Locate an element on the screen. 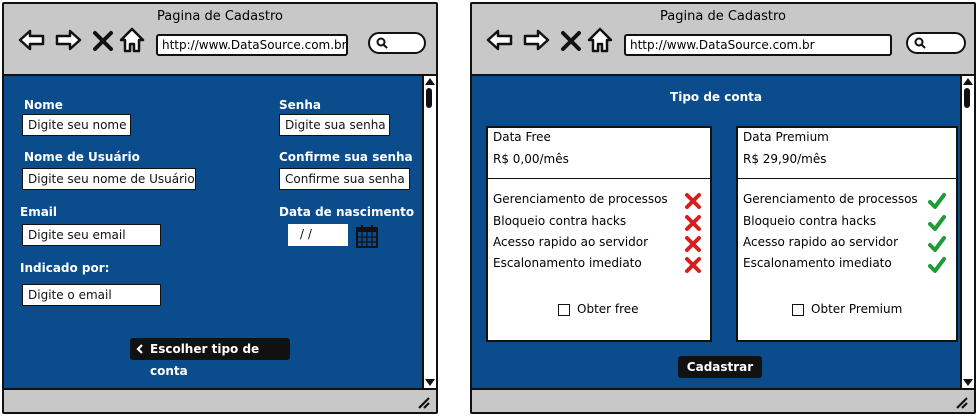 This screenshot has width=979, height=419. calendar-icon is located at coordinates (367, 236).